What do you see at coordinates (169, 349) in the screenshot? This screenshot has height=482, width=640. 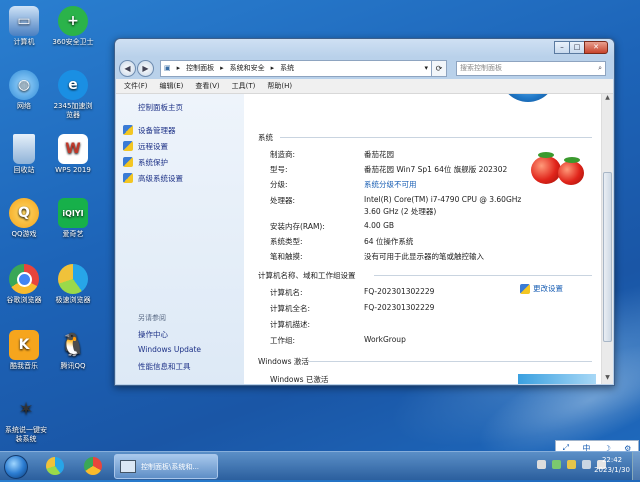 I see `sidebar-windows-update: Windows Update` at bounding box center [169, 349].